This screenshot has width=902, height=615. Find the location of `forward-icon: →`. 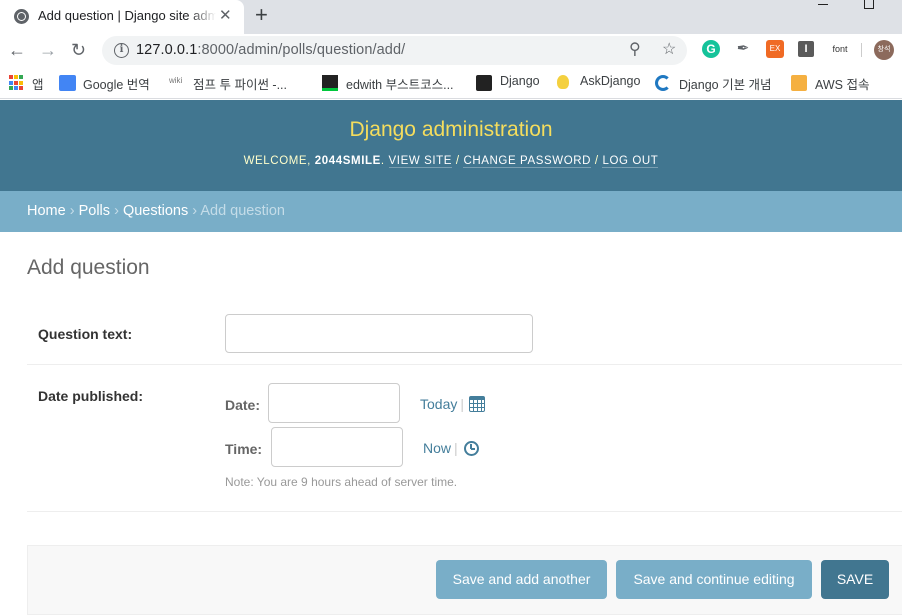

forward-icon: → is located at coordinates (48, 50).